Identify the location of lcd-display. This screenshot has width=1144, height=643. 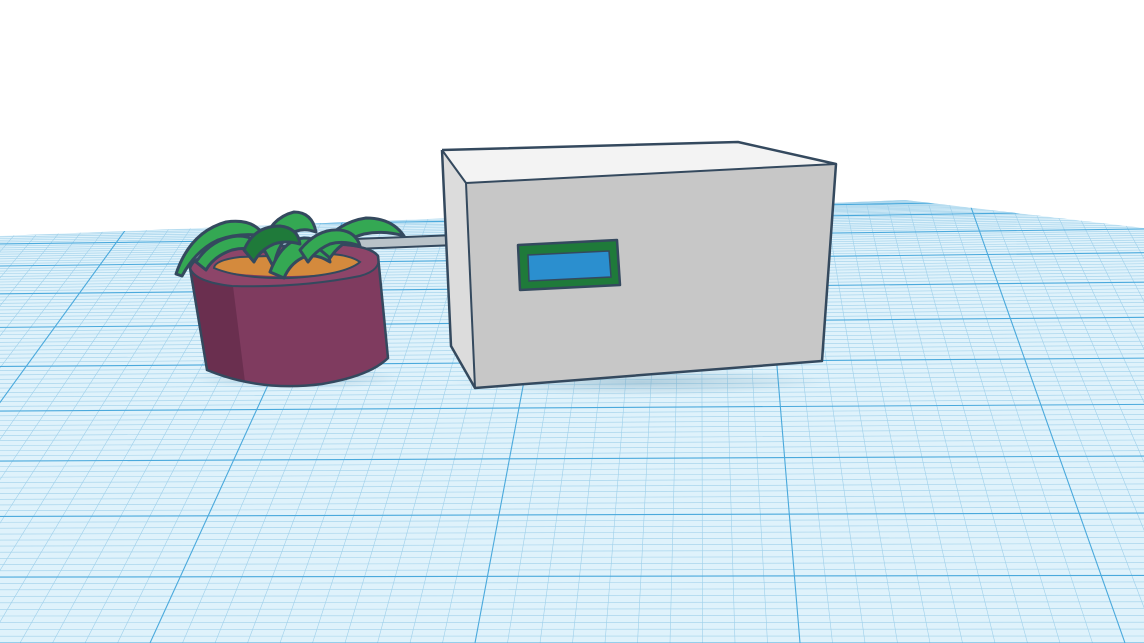
(569, 265).